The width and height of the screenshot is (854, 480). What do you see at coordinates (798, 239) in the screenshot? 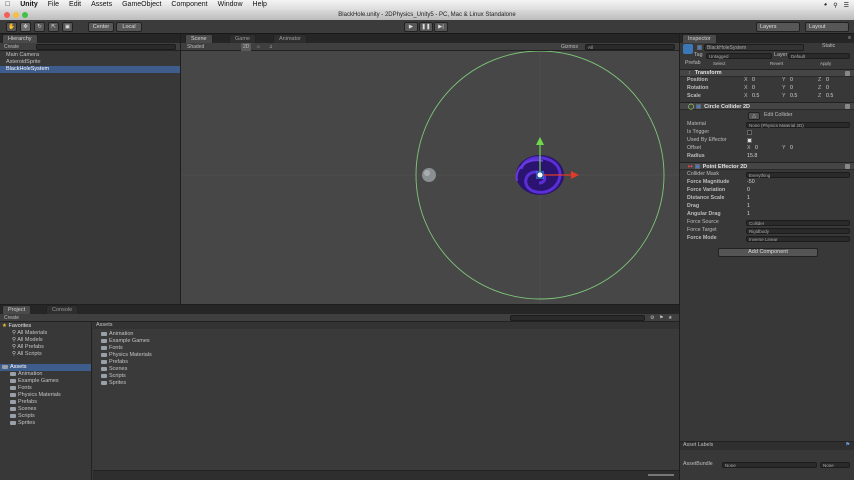
I see `force-mode-dropdown: Inverse Linear` at bounding box center [798, 239].